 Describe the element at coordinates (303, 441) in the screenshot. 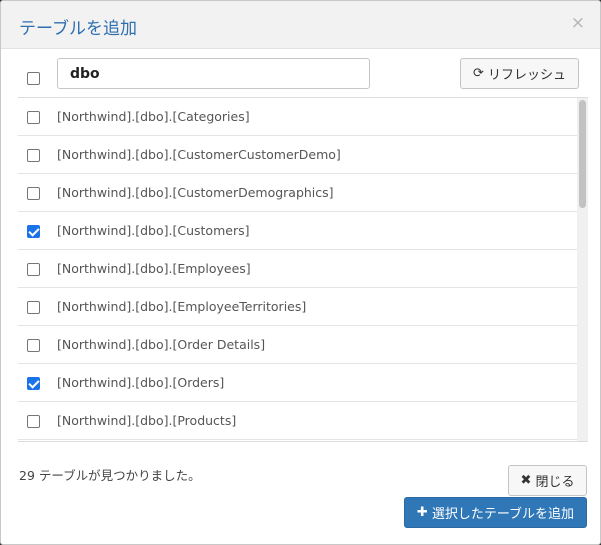

I see `divider` at that location.